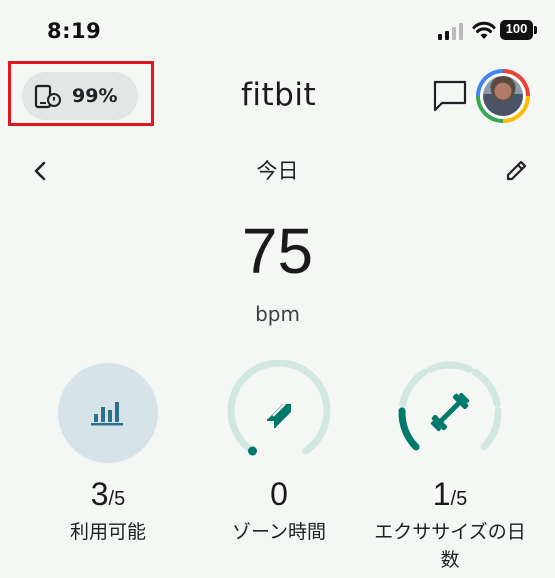 The height and width of the screenshot is (578, 555). Describe the element at coordinates (277, 314) in the screenshot. I see `heart-rate-unit: bpm` at that location.